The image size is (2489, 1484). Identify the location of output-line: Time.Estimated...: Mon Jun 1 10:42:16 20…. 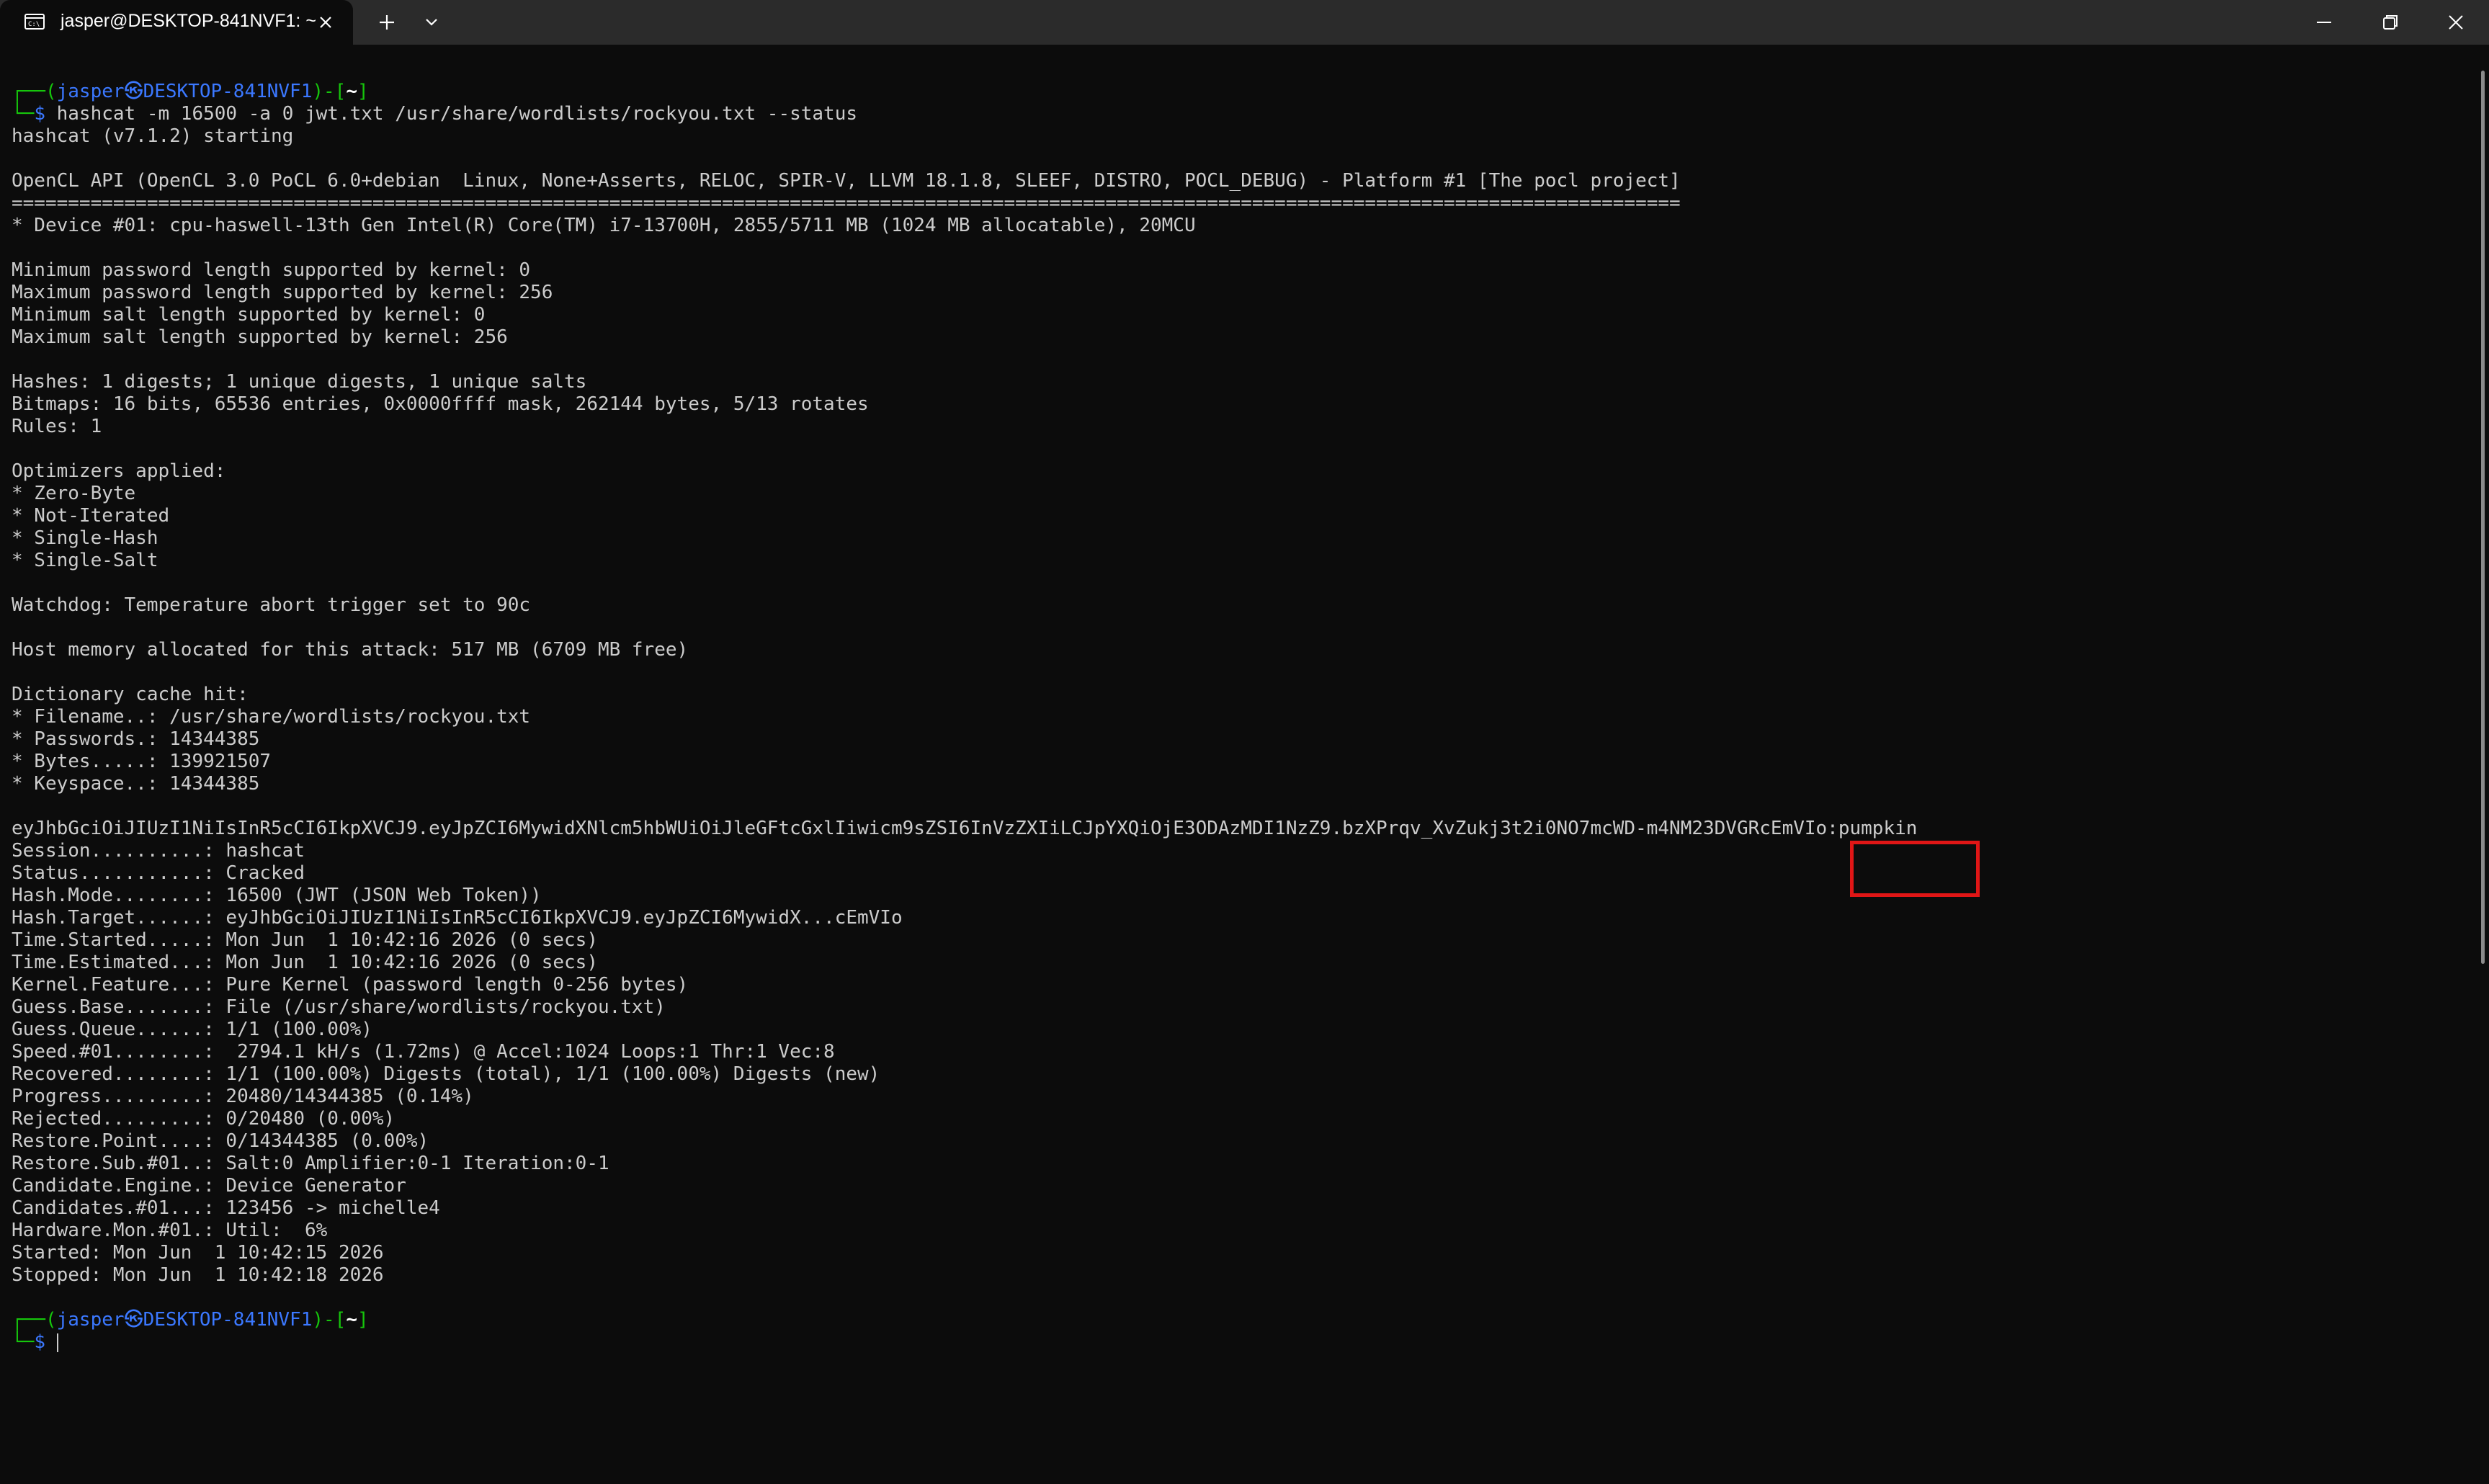
(305, 962).